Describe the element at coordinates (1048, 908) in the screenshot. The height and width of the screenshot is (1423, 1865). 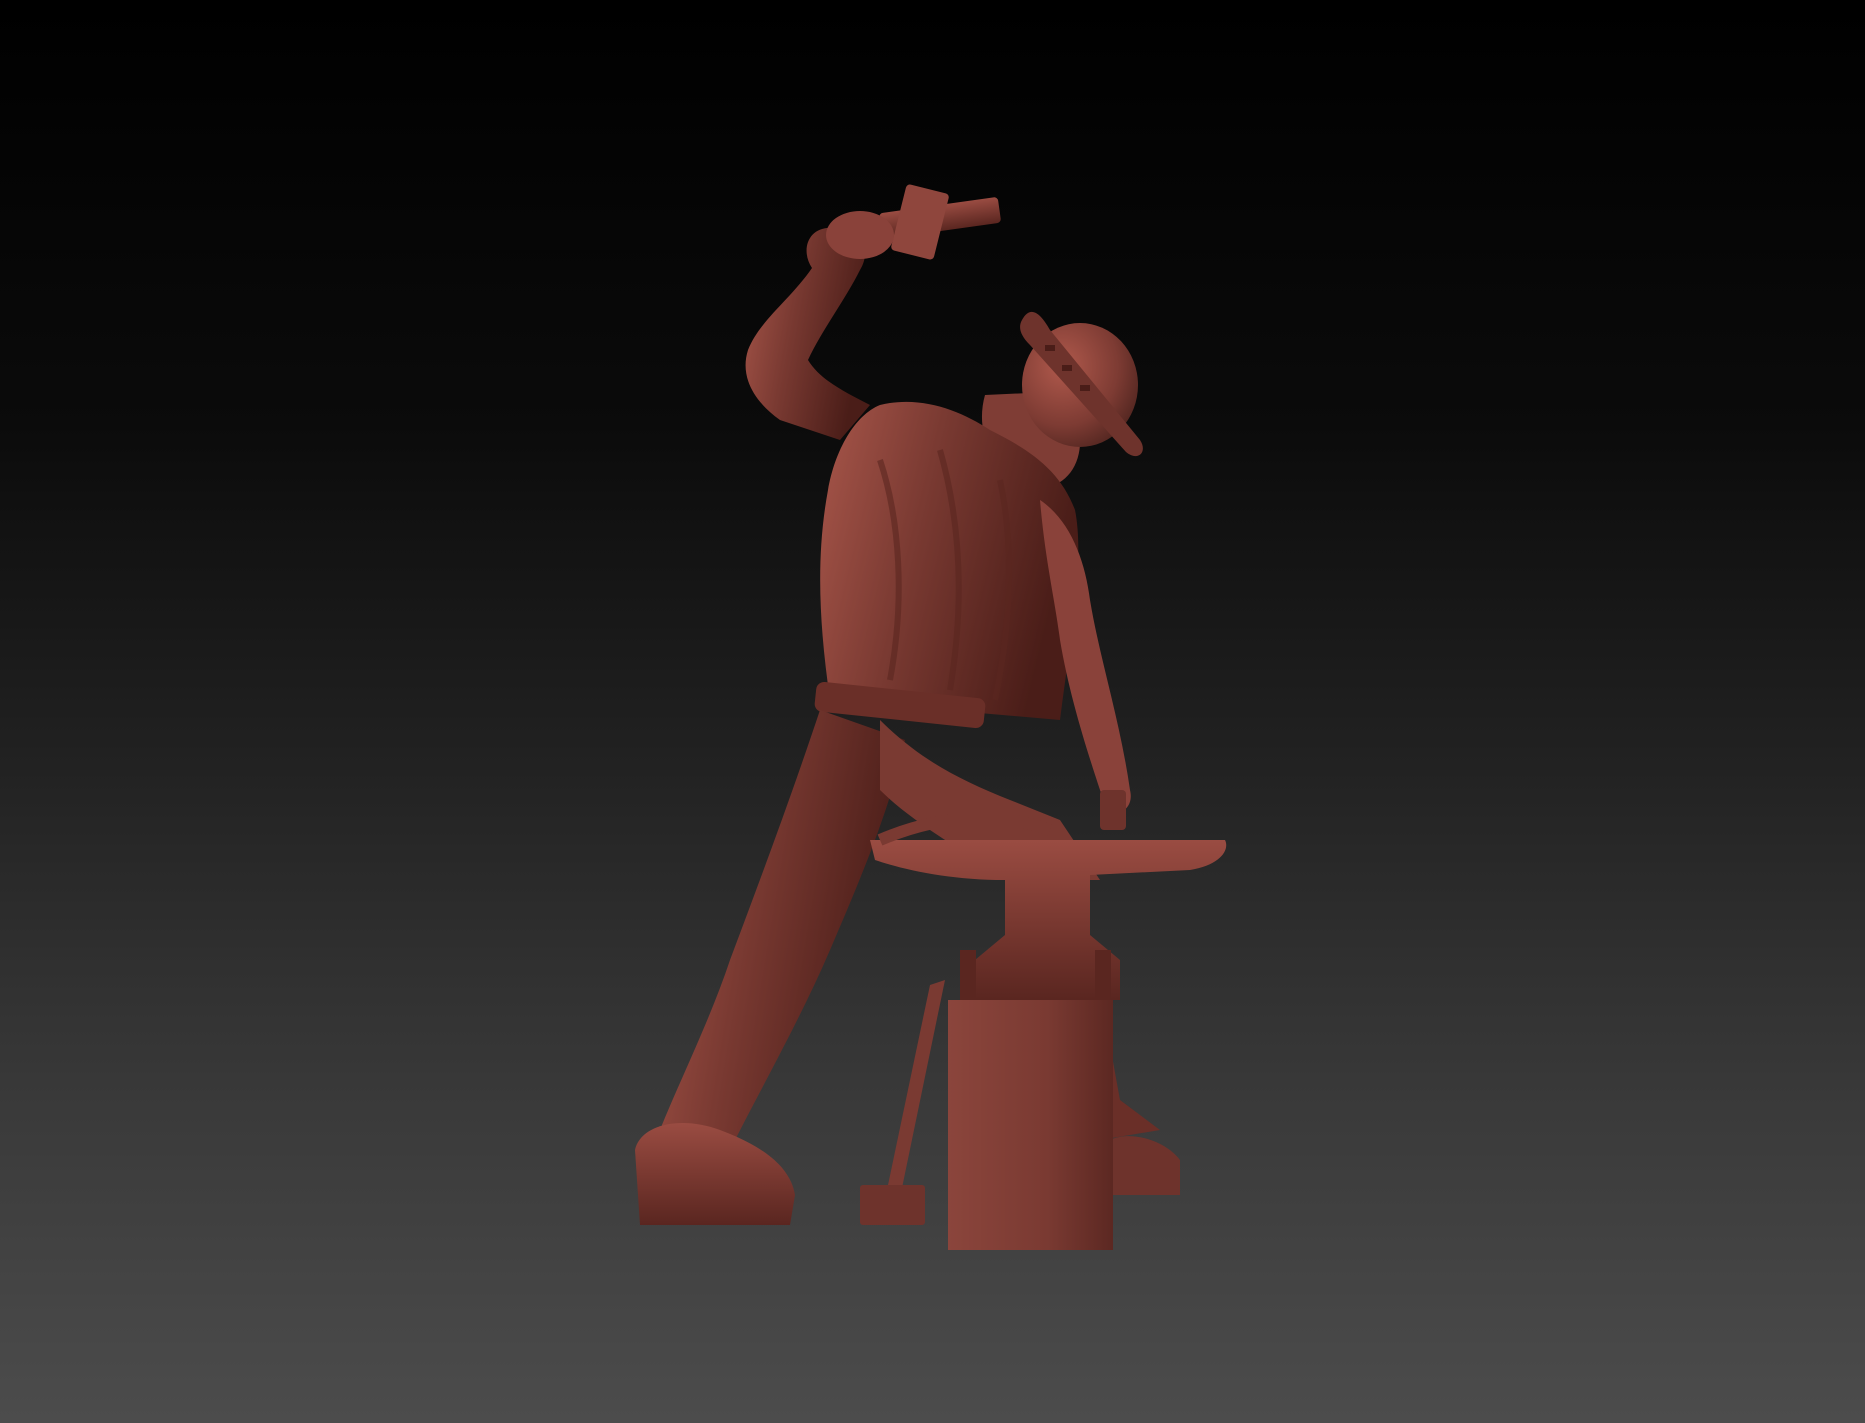
I see `anvil` at that location.